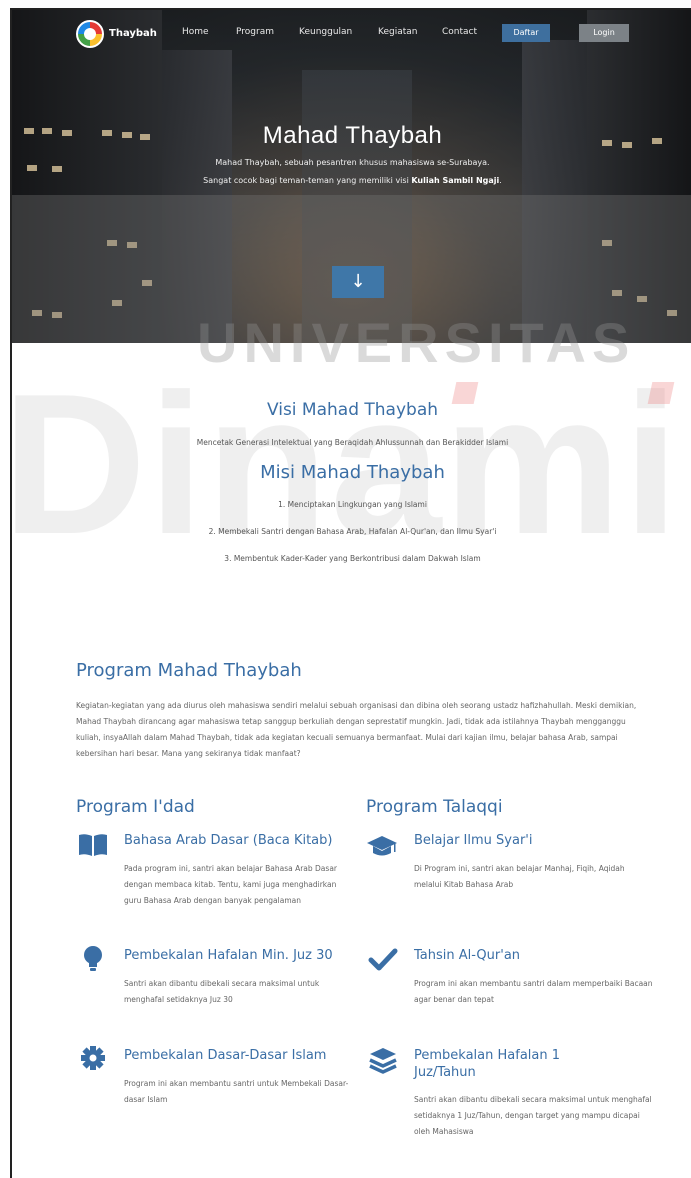 The image size is (691, 1178). Describe the element at coordinates (195, 32) in the screenshot. I see `nav-link-home: Home` at that location.